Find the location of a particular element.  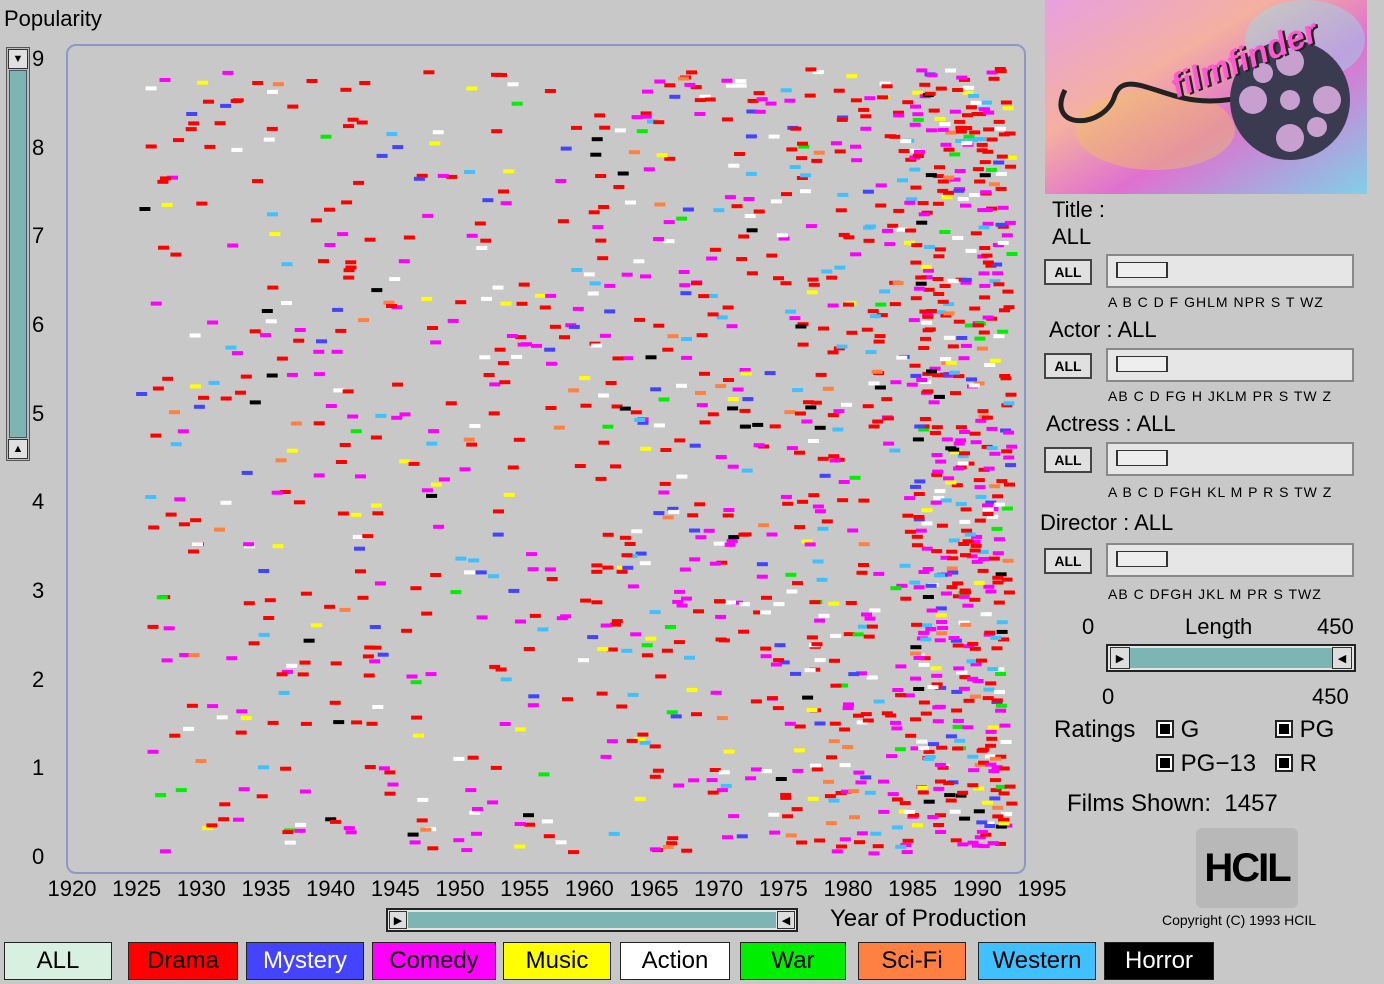

director-all-button: ALL is located at coordinates (1068, 561).